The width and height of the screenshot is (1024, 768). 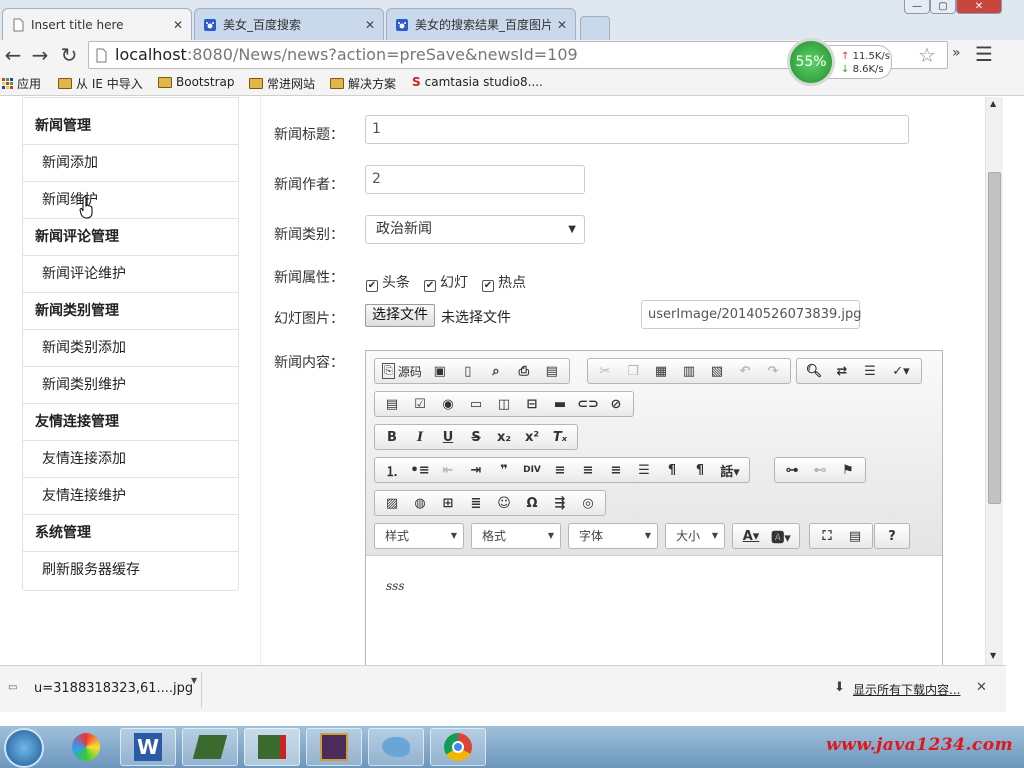 I want to click on taskbar-app-camtasia, so click(x=210, y=747).